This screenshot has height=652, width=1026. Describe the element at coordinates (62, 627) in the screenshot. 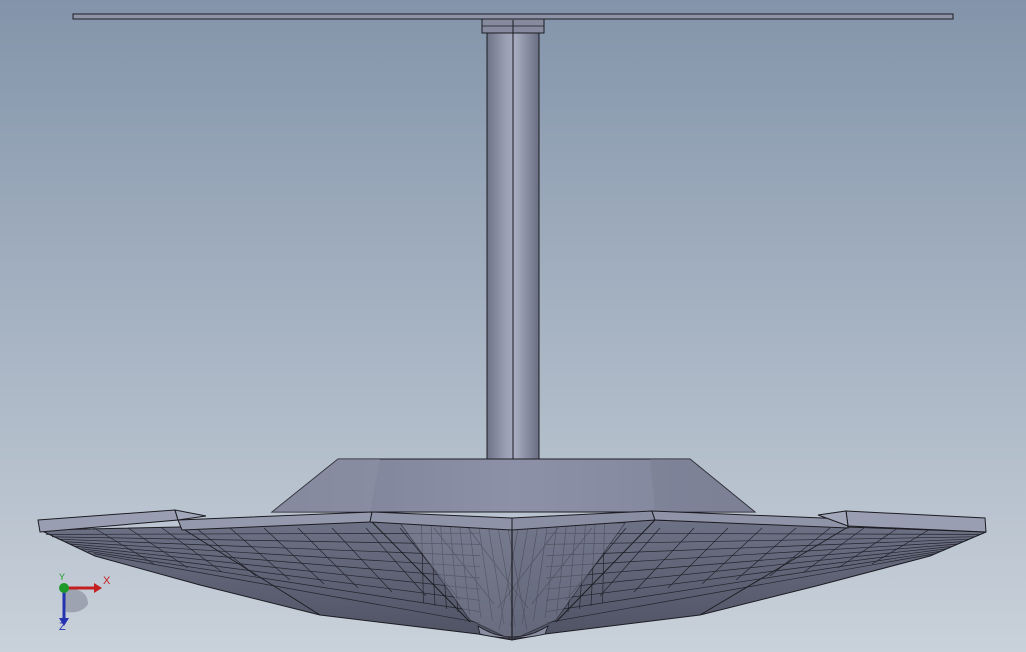

I see `triad-z-label: Z` at that location.